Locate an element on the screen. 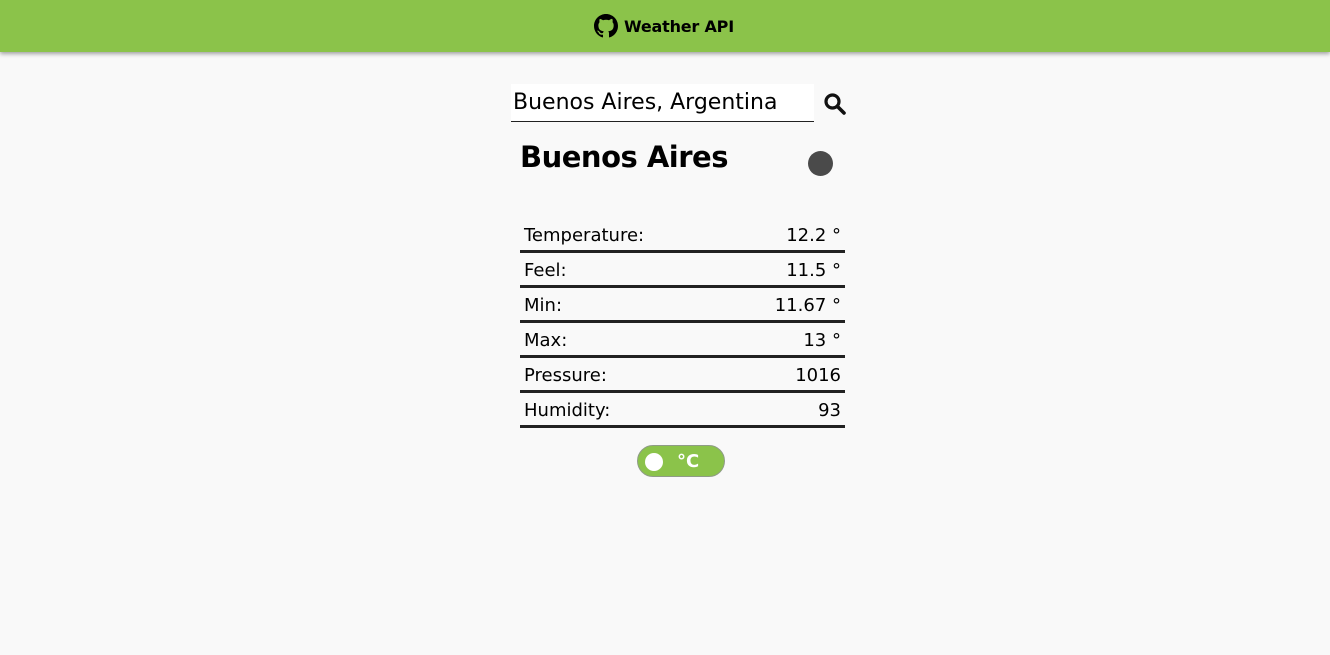  stat-value: 1016 is located at coordinates (818, 375).